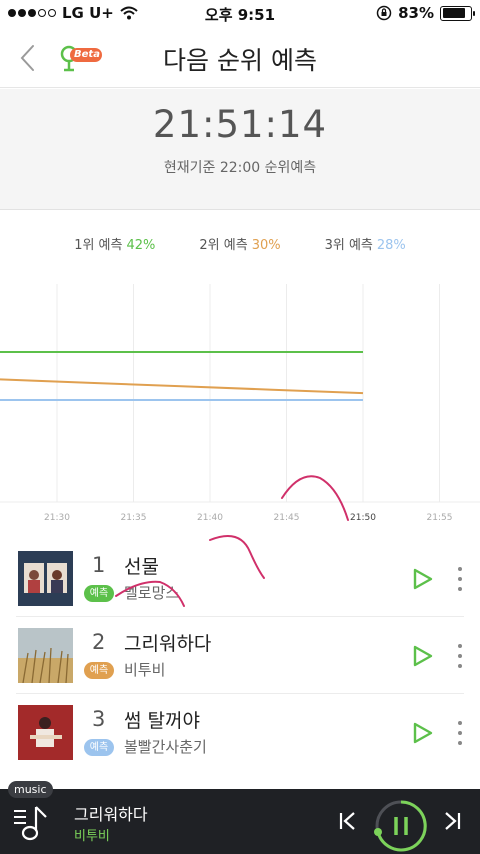 Image resolution: width=480 pixels, height=854 pixels. I want to click on now-playing-title: 그리워하다, so click(111, 813).